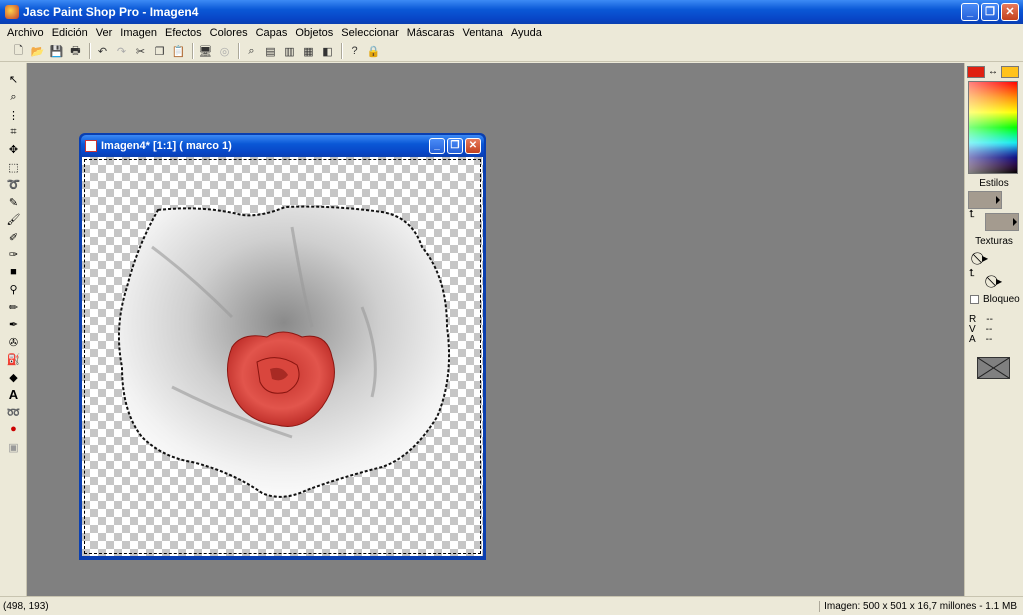 This screenshot has height=615, width=1023. I want to click on swap-styles-icon: ⮤, so click(972, 214).